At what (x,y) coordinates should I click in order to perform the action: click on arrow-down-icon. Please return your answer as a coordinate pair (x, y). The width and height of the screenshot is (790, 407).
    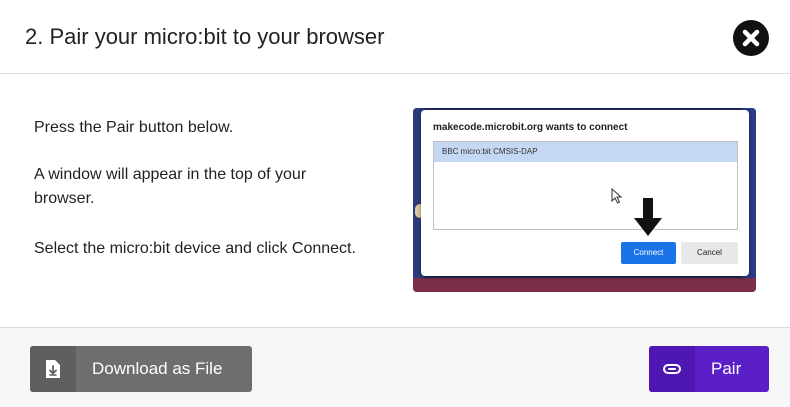
    Looking at the image, I should click on (648, 217).